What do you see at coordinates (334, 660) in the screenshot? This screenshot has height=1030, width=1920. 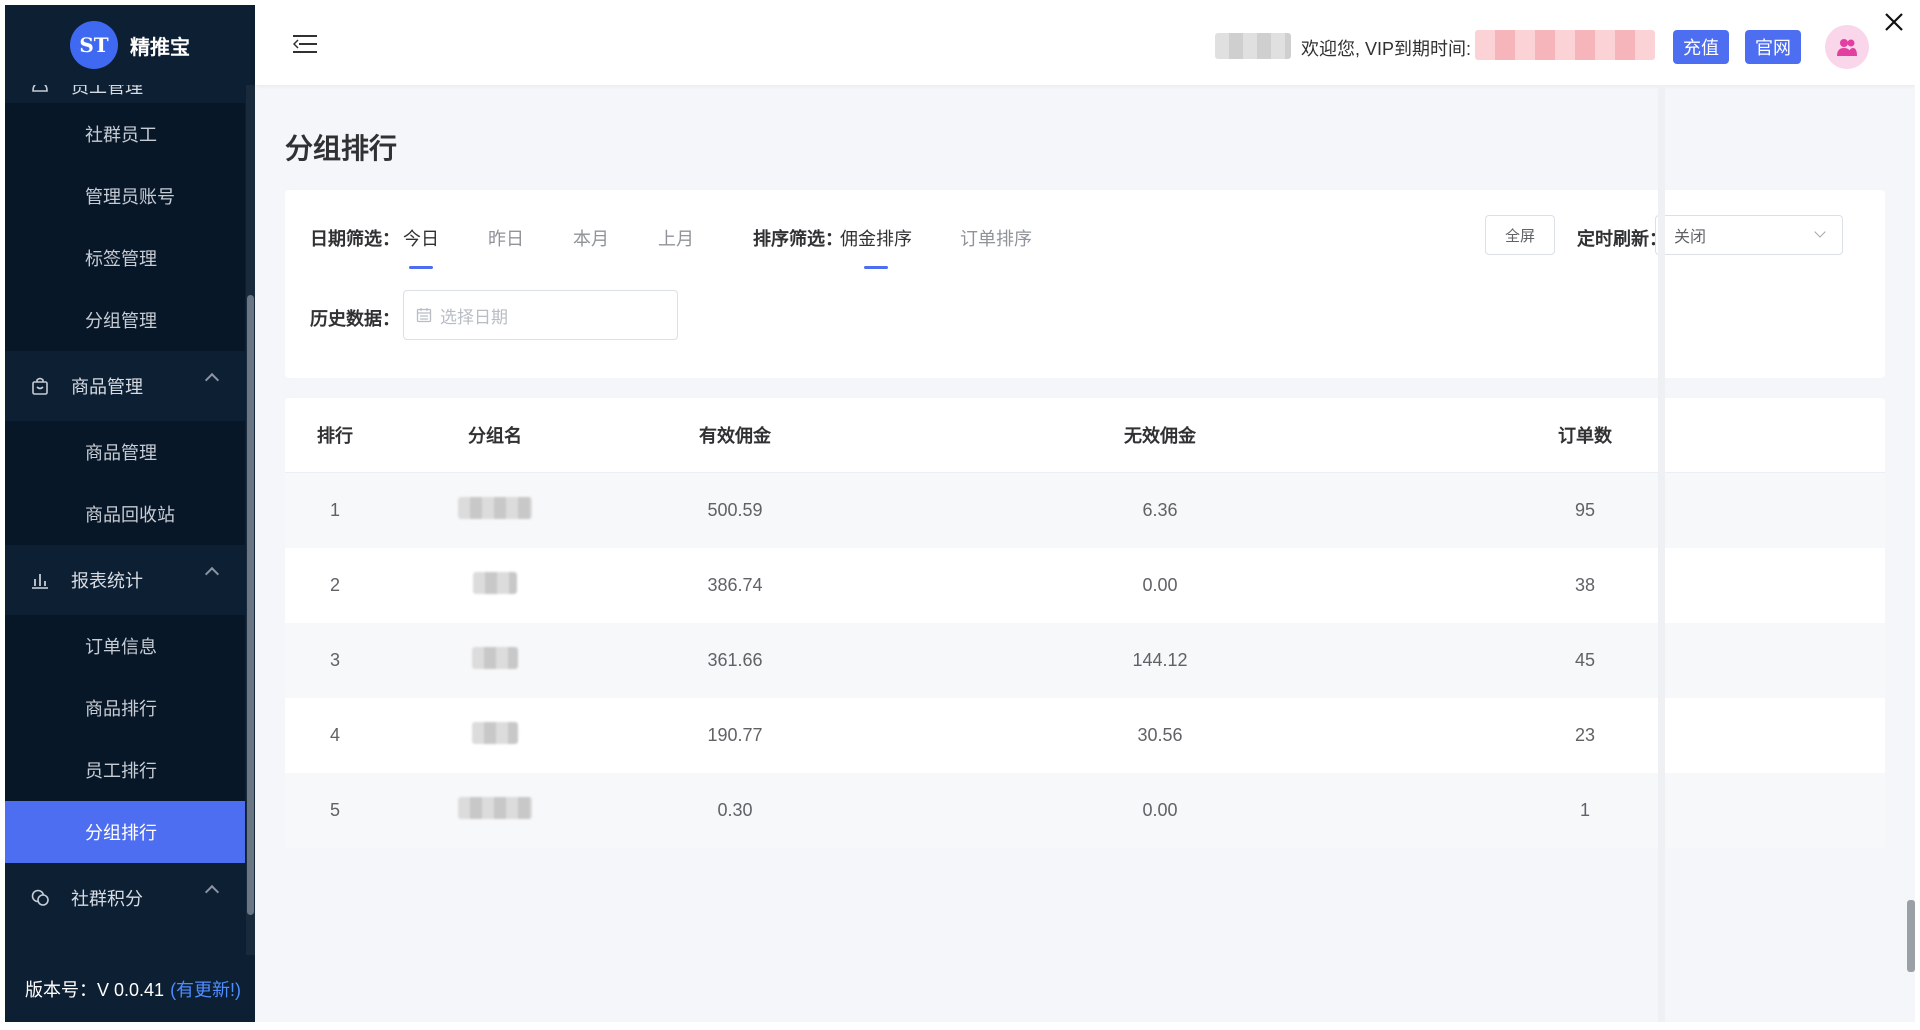 I see `cell-rank: 3` at bounding box center [334, 660].